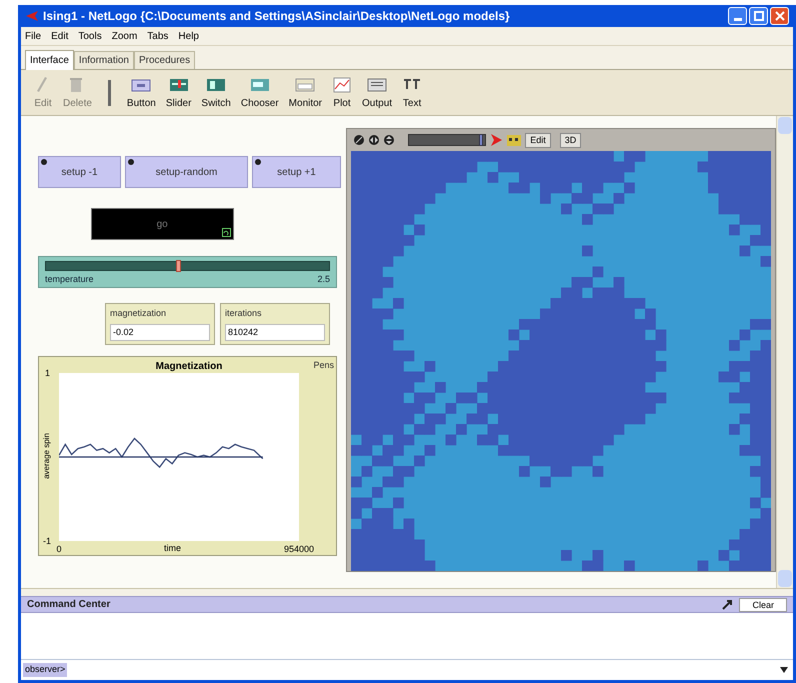 This screenshot has width=796, height=683. What do you see at coordinates (276, 16) in the screenshot?
I see `window-title: Ising1 - NetLogo {C:\Documents and Settings\ASinclair\Desktop\NetLogo models}` at bounding box center [276, 16].